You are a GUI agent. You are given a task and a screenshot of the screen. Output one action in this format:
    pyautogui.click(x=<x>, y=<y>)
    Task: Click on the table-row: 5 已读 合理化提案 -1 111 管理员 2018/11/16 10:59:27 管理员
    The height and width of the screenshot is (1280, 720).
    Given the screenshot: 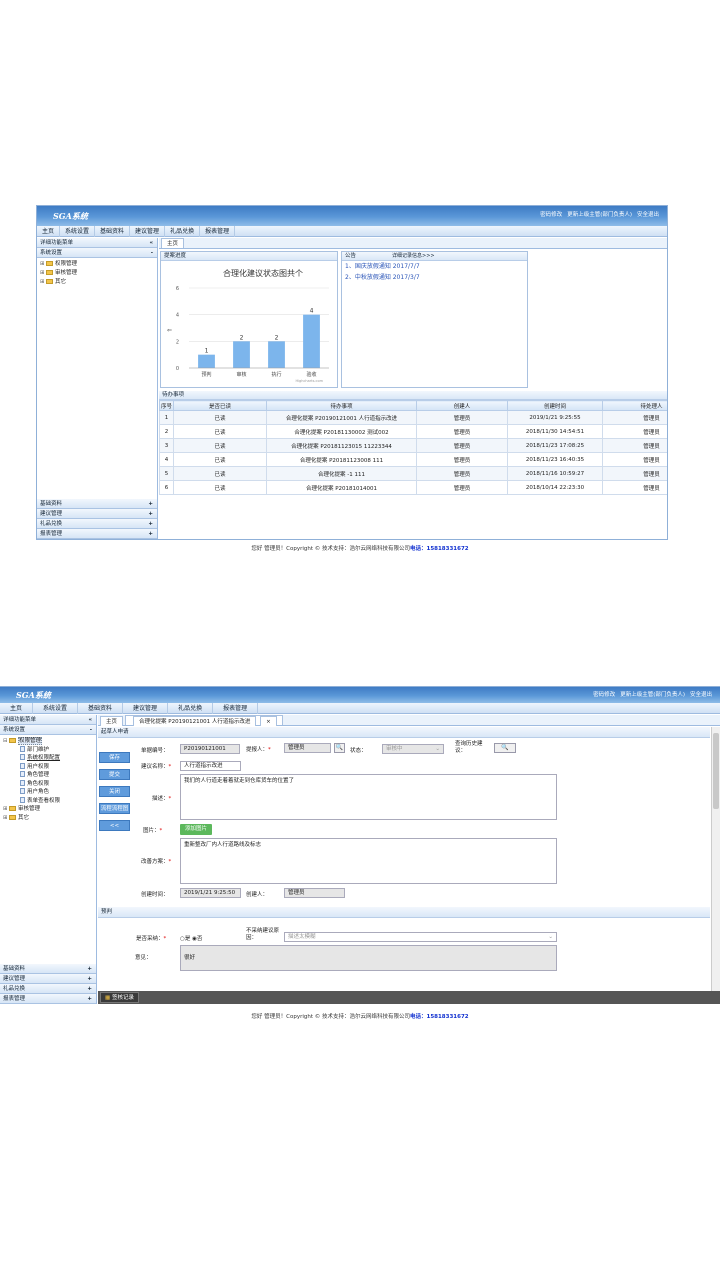 What is the action you would take?
    pyautogui.click(x=413, y=473)
    